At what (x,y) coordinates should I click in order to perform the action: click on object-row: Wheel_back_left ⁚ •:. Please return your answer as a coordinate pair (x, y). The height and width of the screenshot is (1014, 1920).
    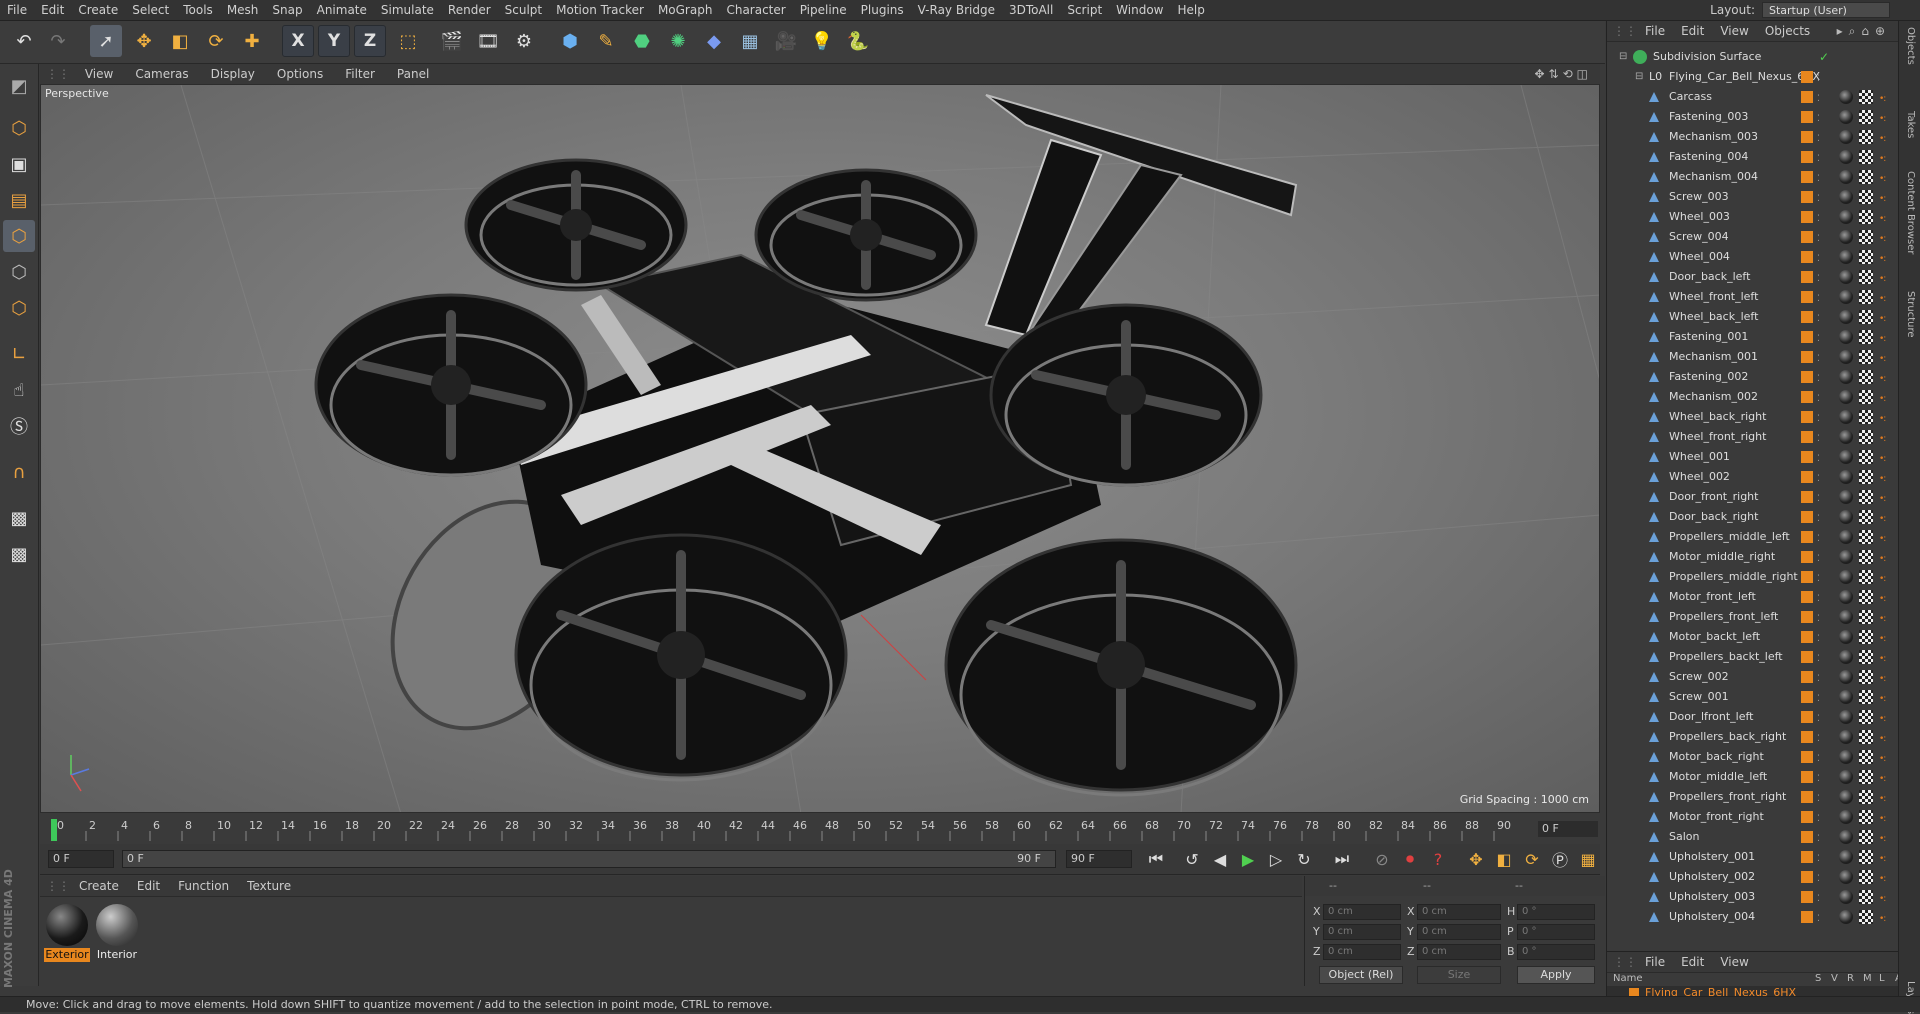
    Looking at the image, I should click on (1753, 317).